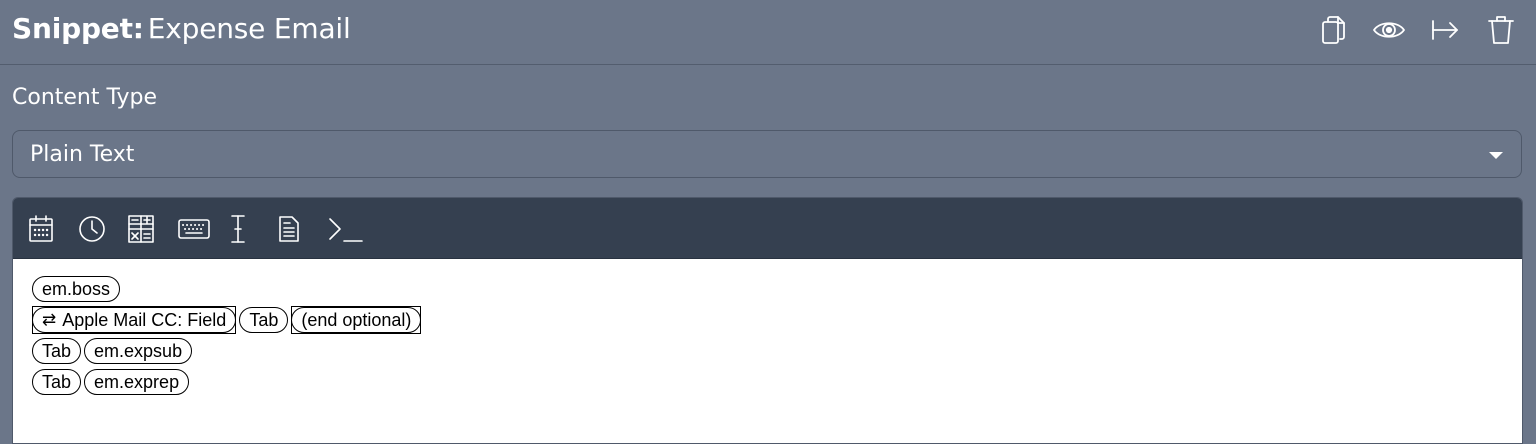 This screenshot has width=1536, height=444. I want to click on copy-icon, so click(1333, 30).